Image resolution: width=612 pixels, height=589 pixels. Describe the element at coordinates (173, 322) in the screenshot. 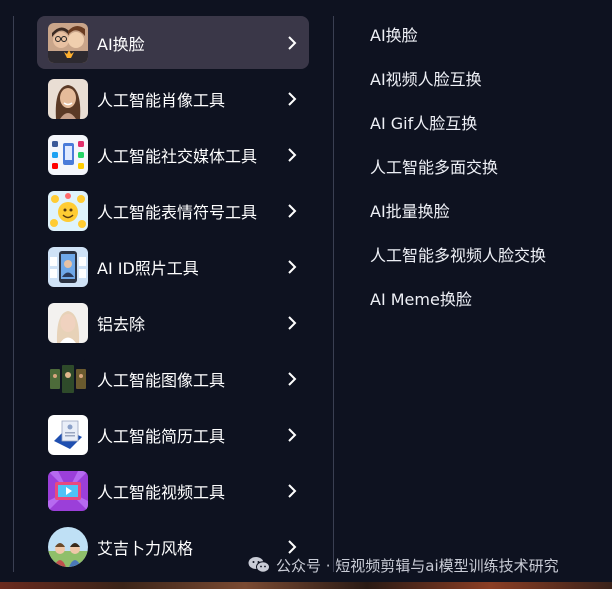

I see `menu-item-remove-tool: 铝去除` at that location.